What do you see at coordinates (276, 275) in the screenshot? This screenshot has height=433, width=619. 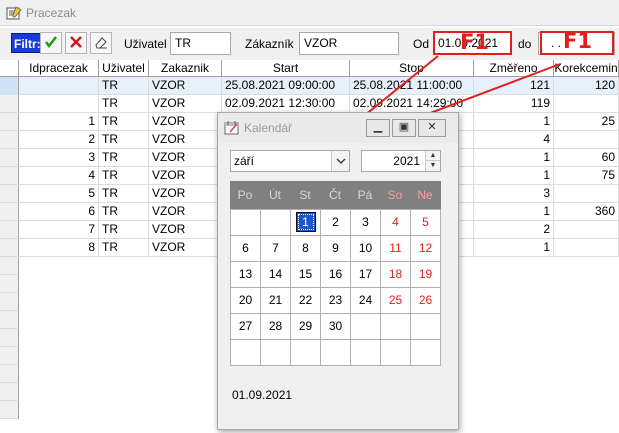 I see `calendar-day: 14` at bounding box center [276, 275].